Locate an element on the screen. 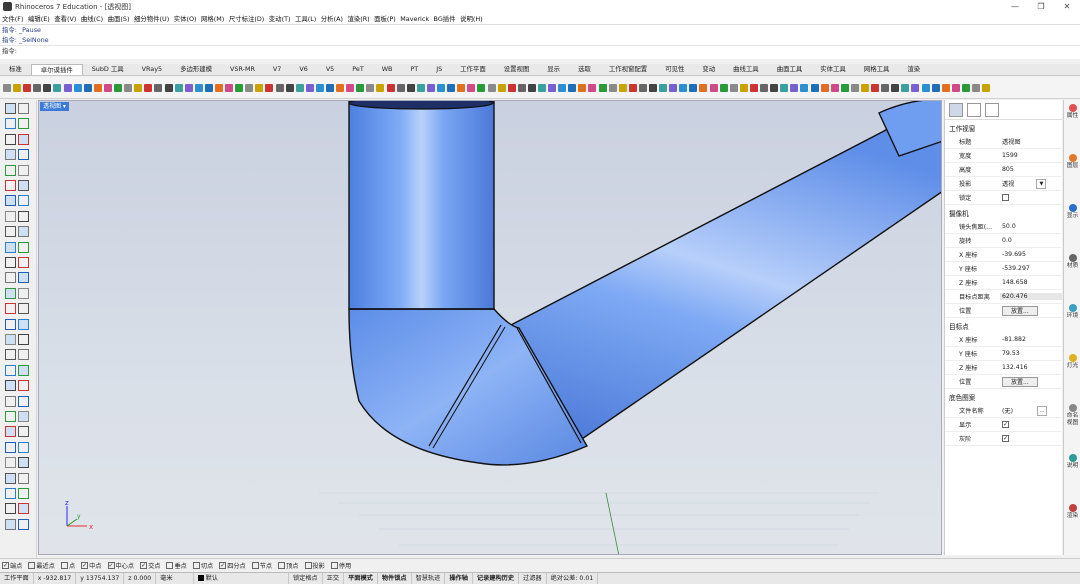 The image size is (1080, 584). menu-item: 说明(H) is located at coordinates (471, 18).